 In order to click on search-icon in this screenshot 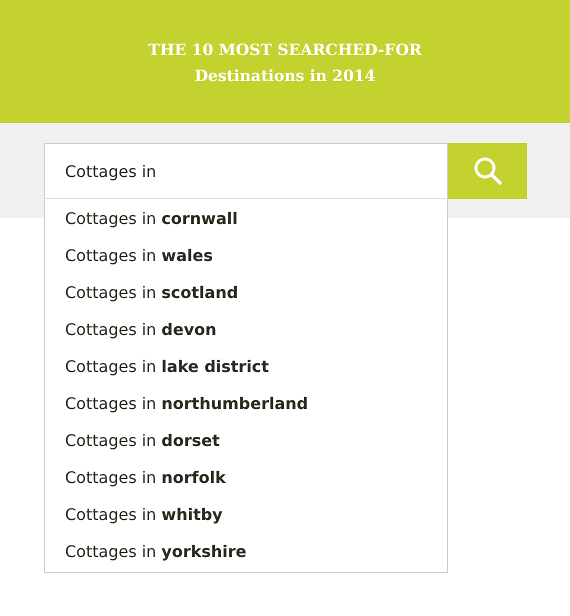, I will do `click(487, 171)`.